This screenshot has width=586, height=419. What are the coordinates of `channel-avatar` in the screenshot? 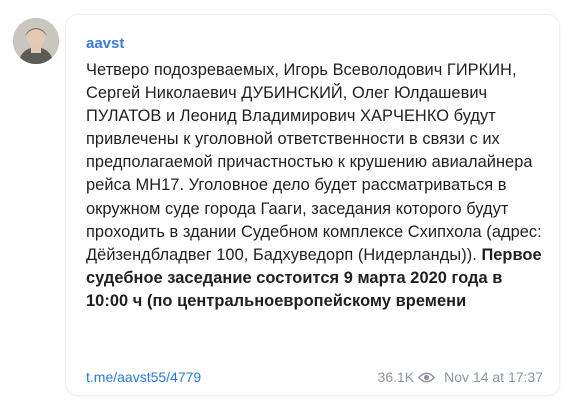 It's located at (36, 41).